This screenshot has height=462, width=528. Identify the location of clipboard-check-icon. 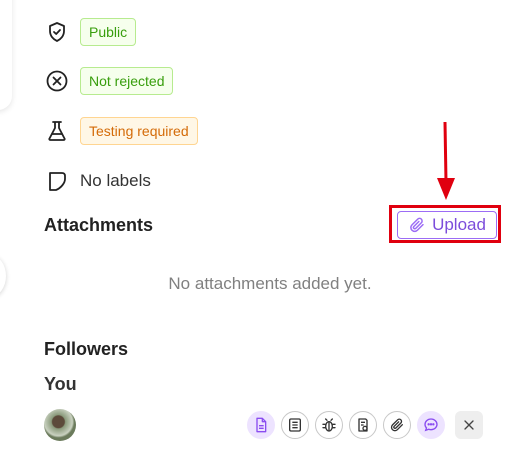
(363, 425).